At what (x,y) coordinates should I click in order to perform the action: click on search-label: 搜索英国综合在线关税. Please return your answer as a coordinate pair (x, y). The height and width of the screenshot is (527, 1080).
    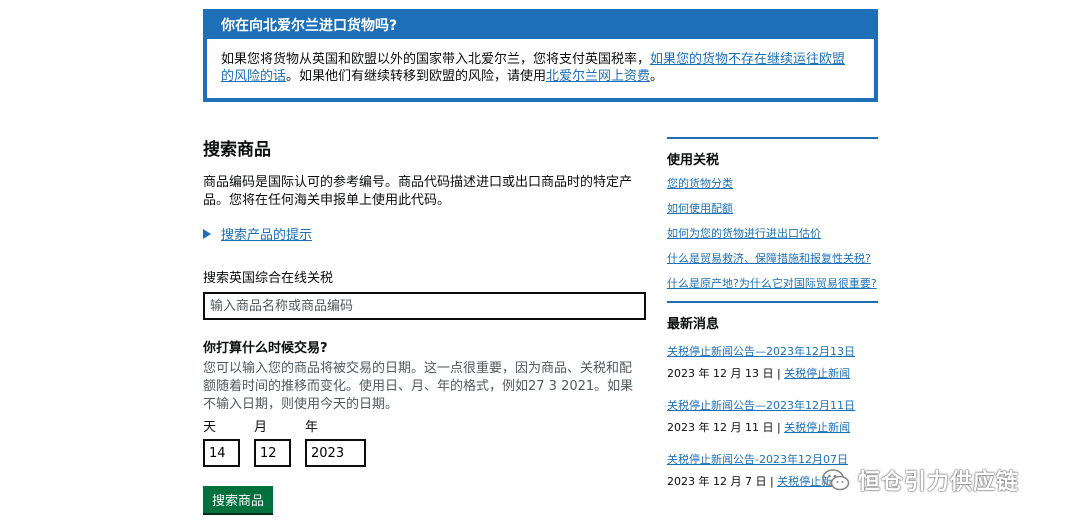
    Looking at the image, I should click on (268, 278).